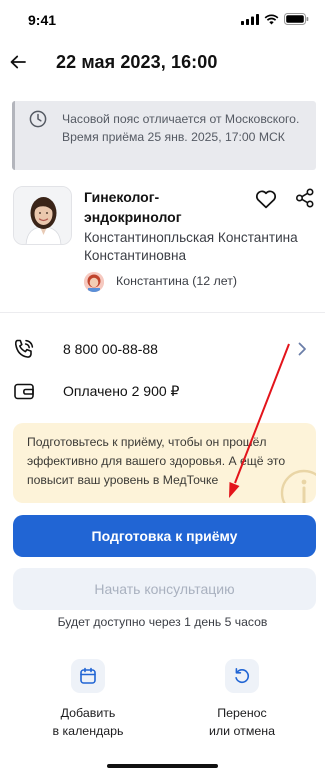  Describe the element at coordinates (242, 722) in the screenshot. I see `reschedule-or-cancel-label: Перенос или отмена` at that location.